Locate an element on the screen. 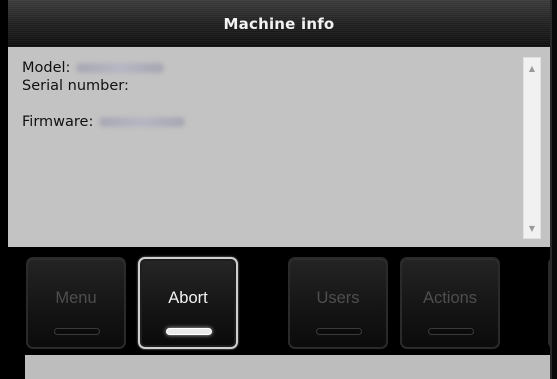 Image resolution: width=557 pixels, height=379 pixels. menu-button: Menu is located at coordinates (76, 303).